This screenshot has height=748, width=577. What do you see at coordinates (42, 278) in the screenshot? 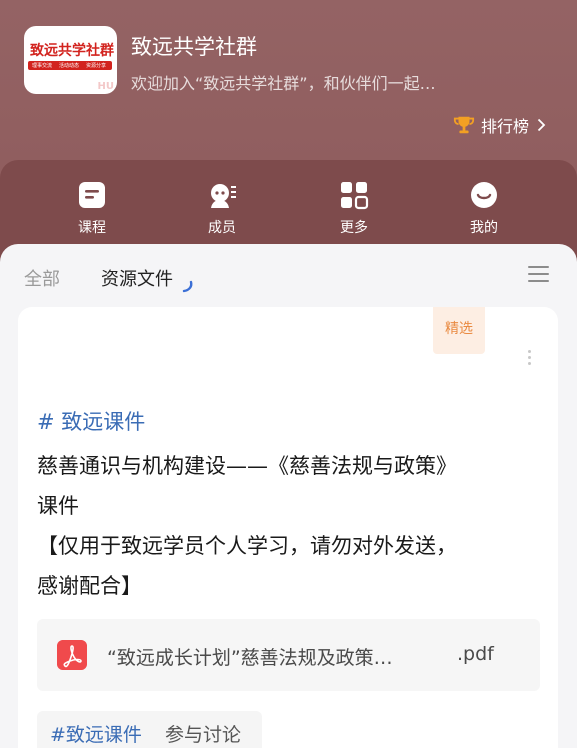
I see `tab-all: 全部` at bounding box center [42, 278].